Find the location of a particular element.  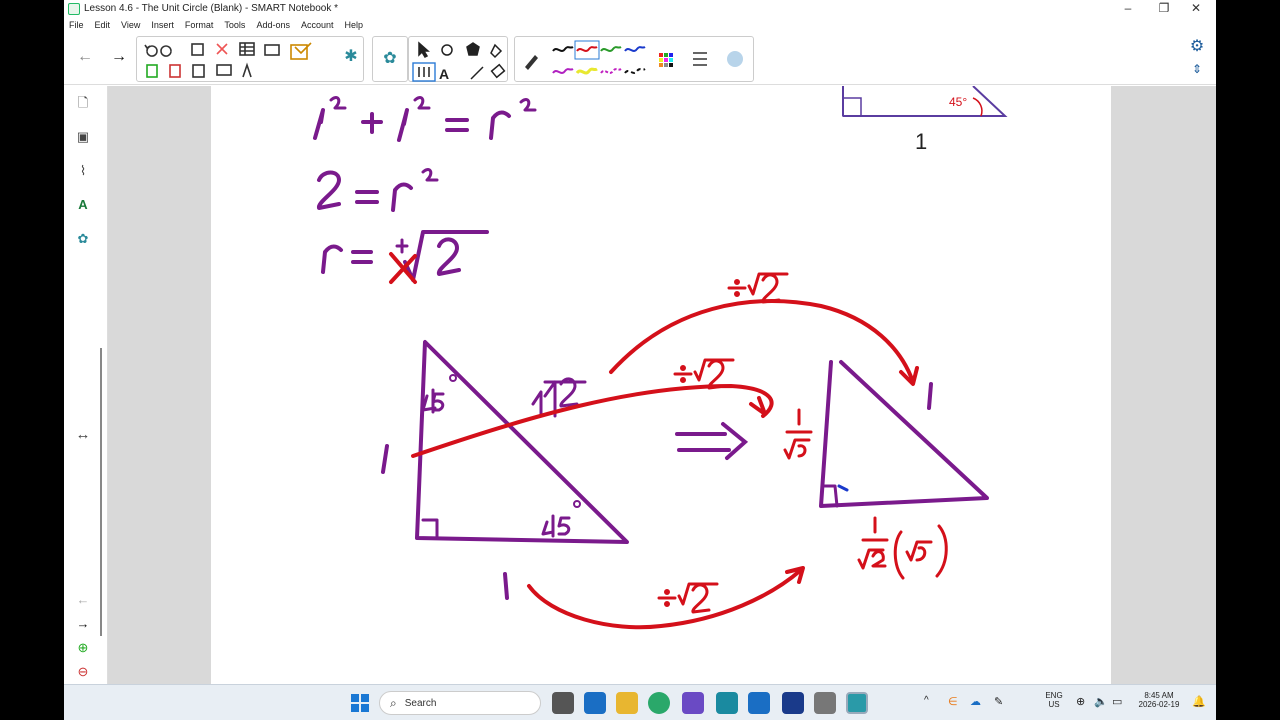

panel-back-icon: ← is located at coordinates (83, 600).